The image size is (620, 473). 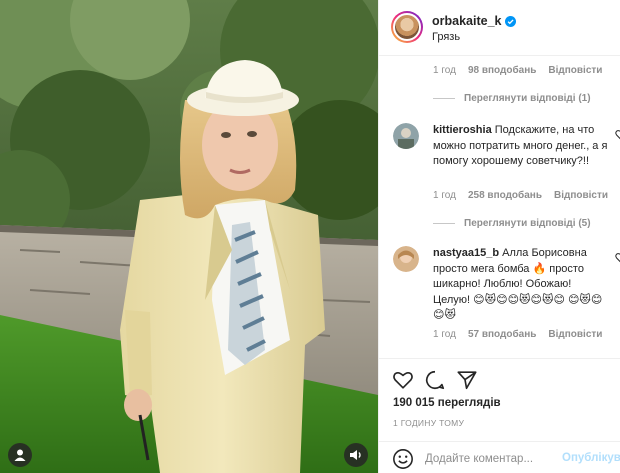 What do you see at coordinates (403, 380) in the screenshot?
I see `heart-icon` at bounding box center [403, 380].